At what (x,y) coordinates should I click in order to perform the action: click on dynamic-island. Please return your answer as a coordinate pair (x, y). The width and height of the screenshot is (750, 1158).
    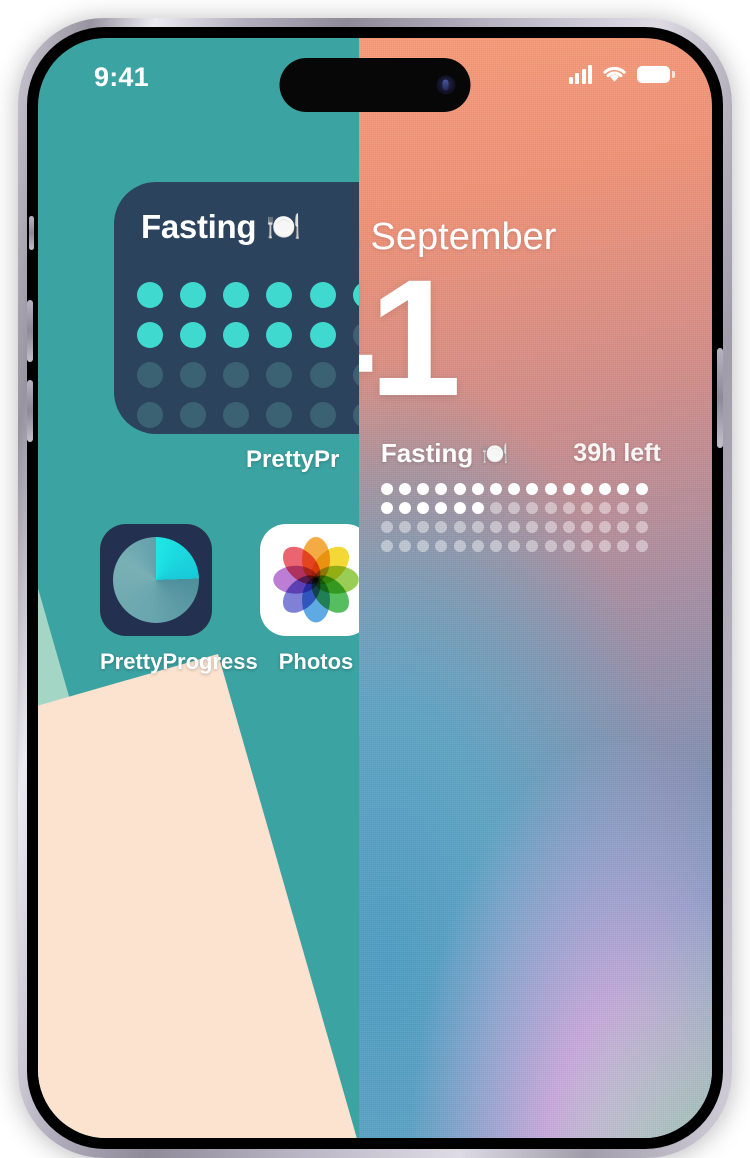
    Looking at the image, I should click on (375, 85).